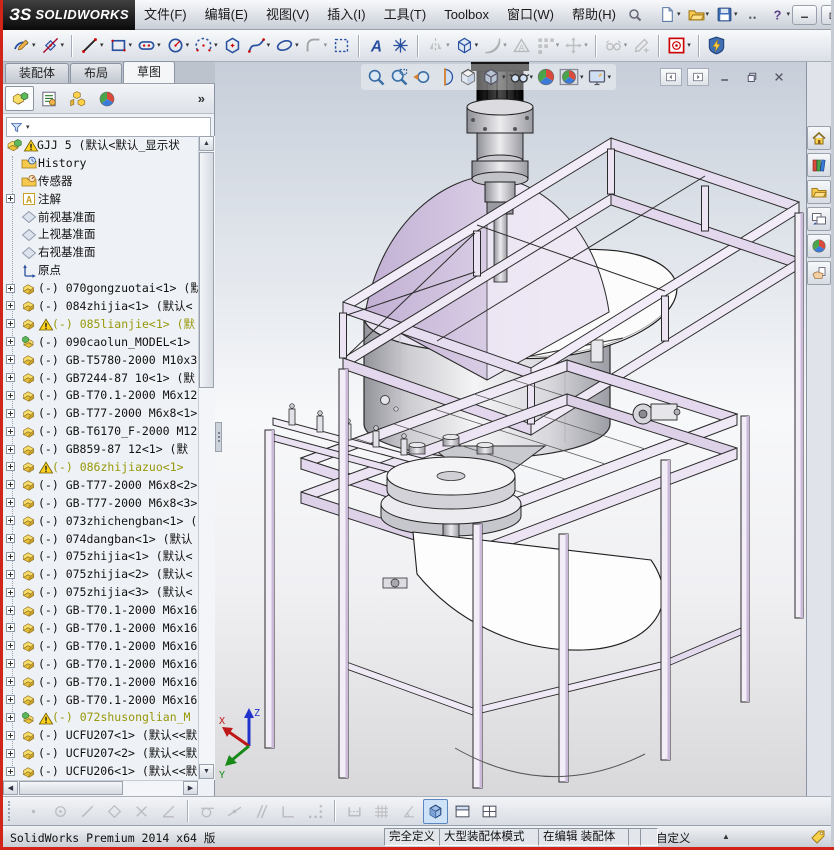  I want to click on sn-tangent-button, so click(207, 811).